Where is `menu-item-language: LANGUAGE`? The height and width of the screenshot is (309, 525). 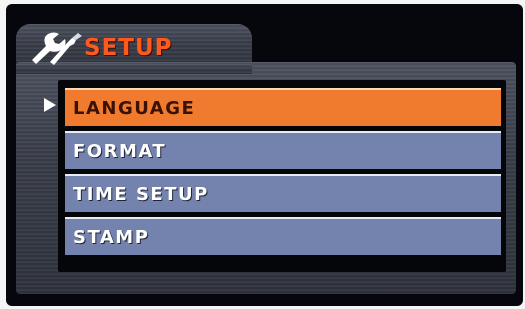 menu-item-language: LANGUAGE is located at coordinates (283, 107).